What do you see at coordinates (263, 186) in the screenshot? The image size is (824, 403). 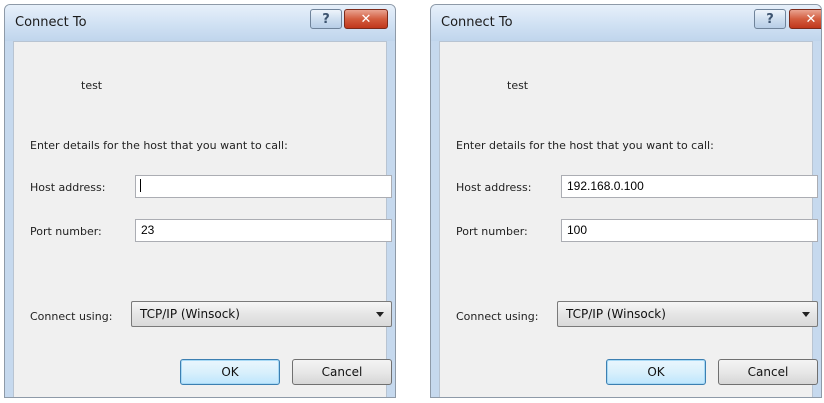 I see `host-address-input` at bounding box center [263, 186].